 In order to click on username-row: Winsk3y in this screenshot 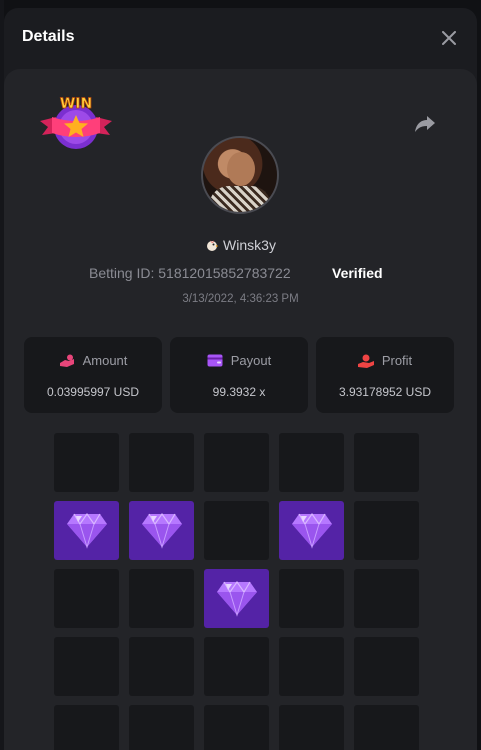, I will do `click(240, 245)`.